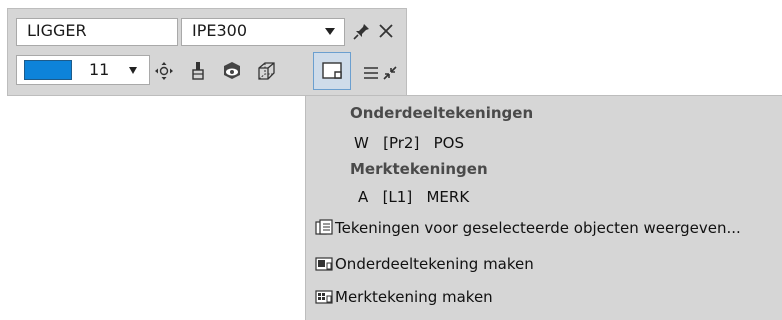 Image resolution: width=782 pixels, height=320 pixels. Describe the element at coordinates (83, 70) in the screenshot. I see `color-select: 11` at that location.